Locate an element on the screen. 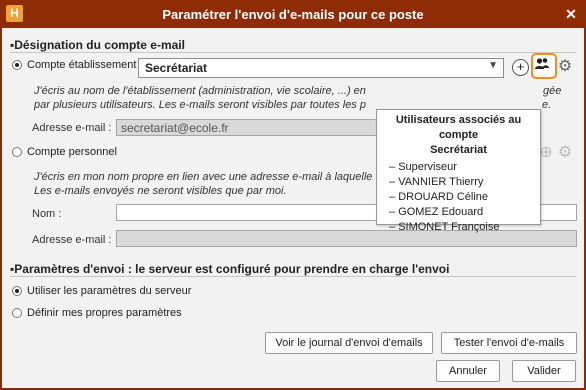 This screenshot has width=586, height=390. name-label: Nom : is located at coordinates (47, 214).